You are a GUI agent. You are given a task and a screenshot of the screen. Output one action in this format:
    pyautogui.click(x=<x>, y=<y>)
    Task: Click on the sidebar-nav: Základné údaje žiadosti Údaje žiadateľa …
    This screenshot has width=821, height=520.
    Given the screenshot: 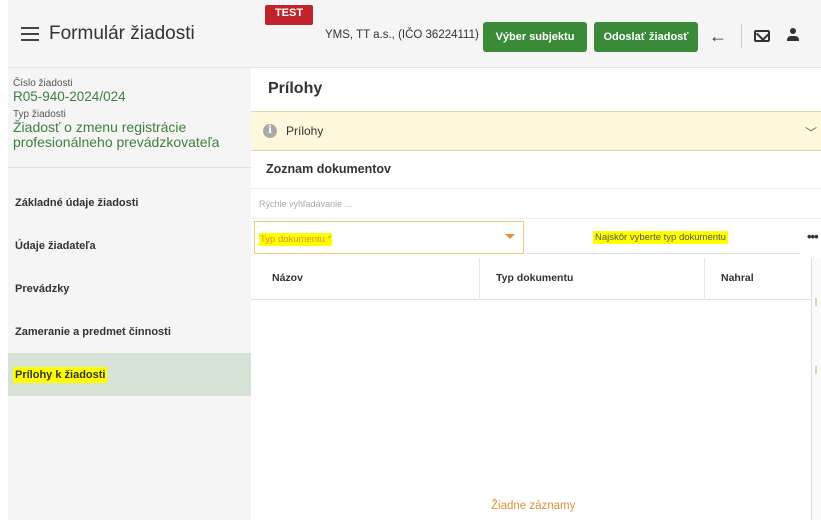 What is the action you would take?
    pyautogui.click(x=129, y=282)
    